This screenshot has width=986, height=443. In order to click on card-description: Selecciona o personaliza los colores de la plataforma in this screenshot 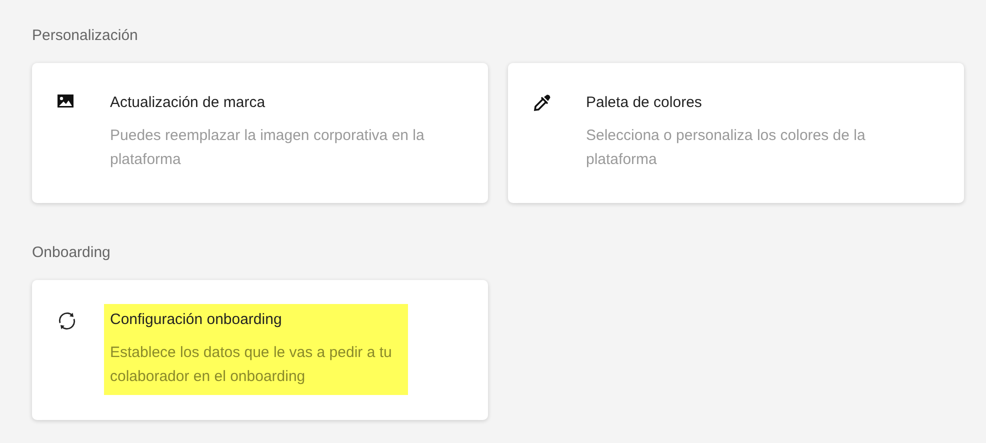, I will do `click(726, 148)`.